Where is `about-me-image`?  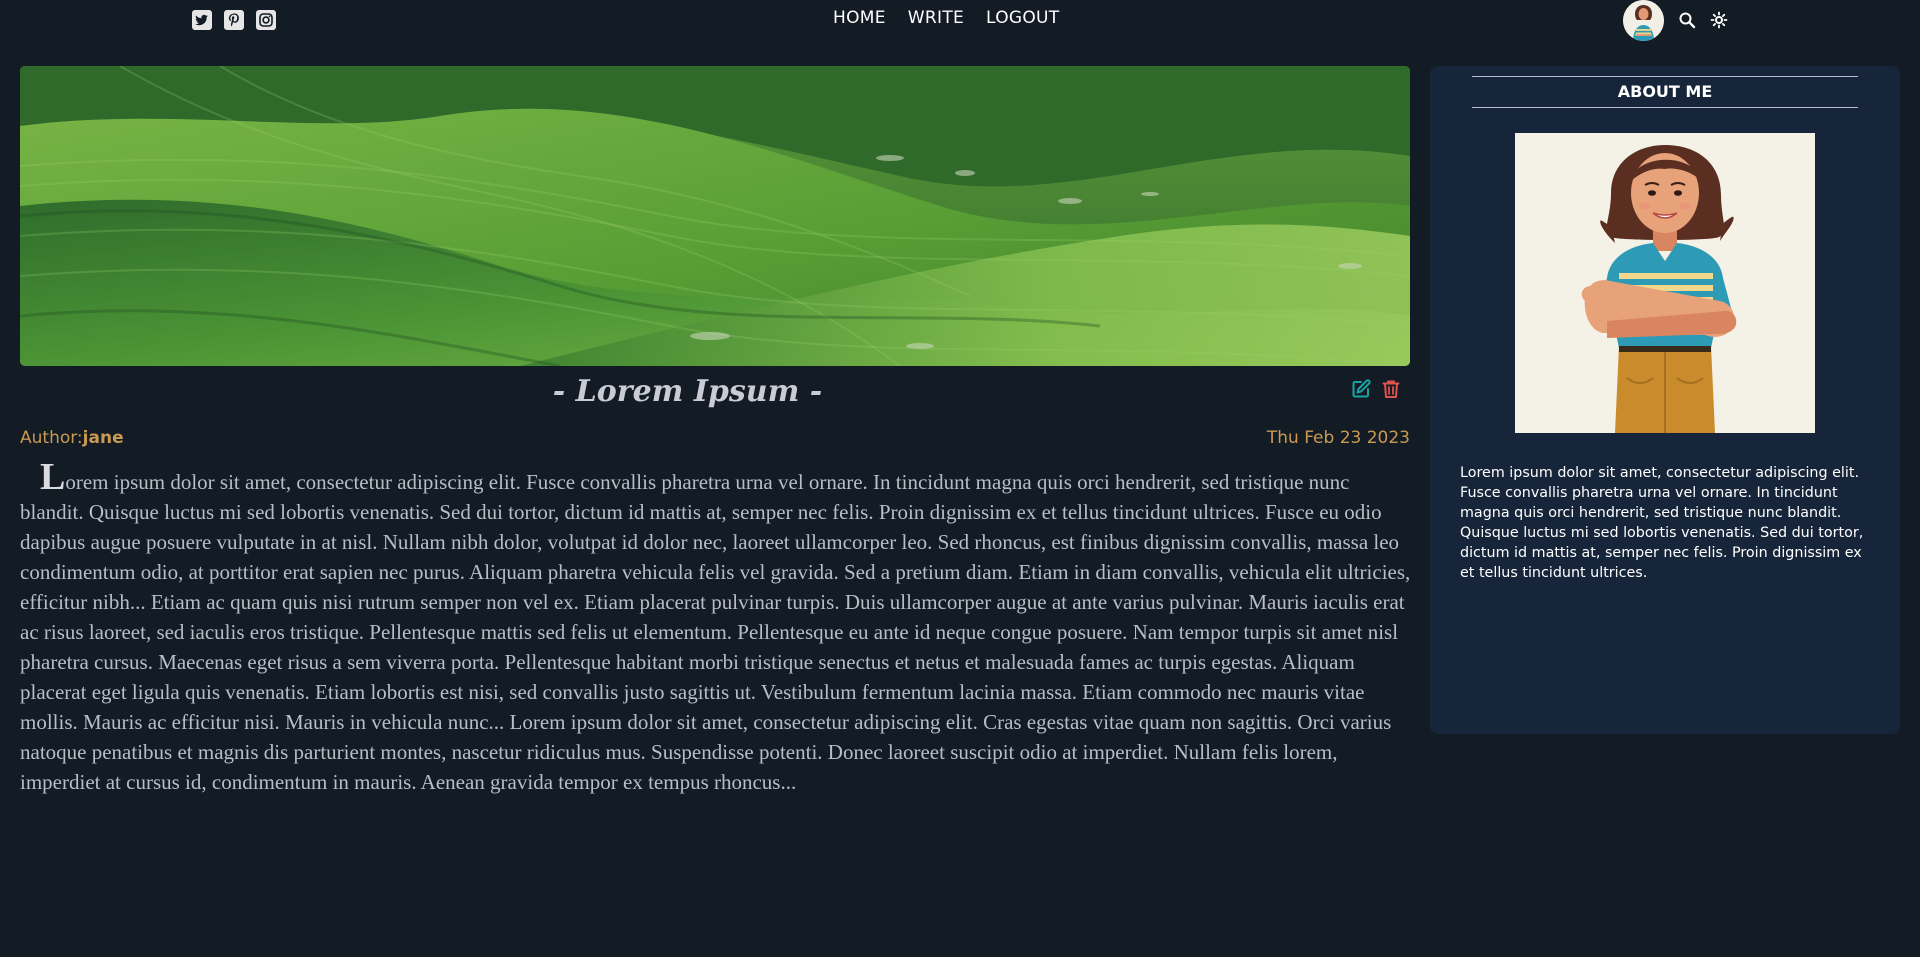
about-me-image is located at coordinates (1665, 283).